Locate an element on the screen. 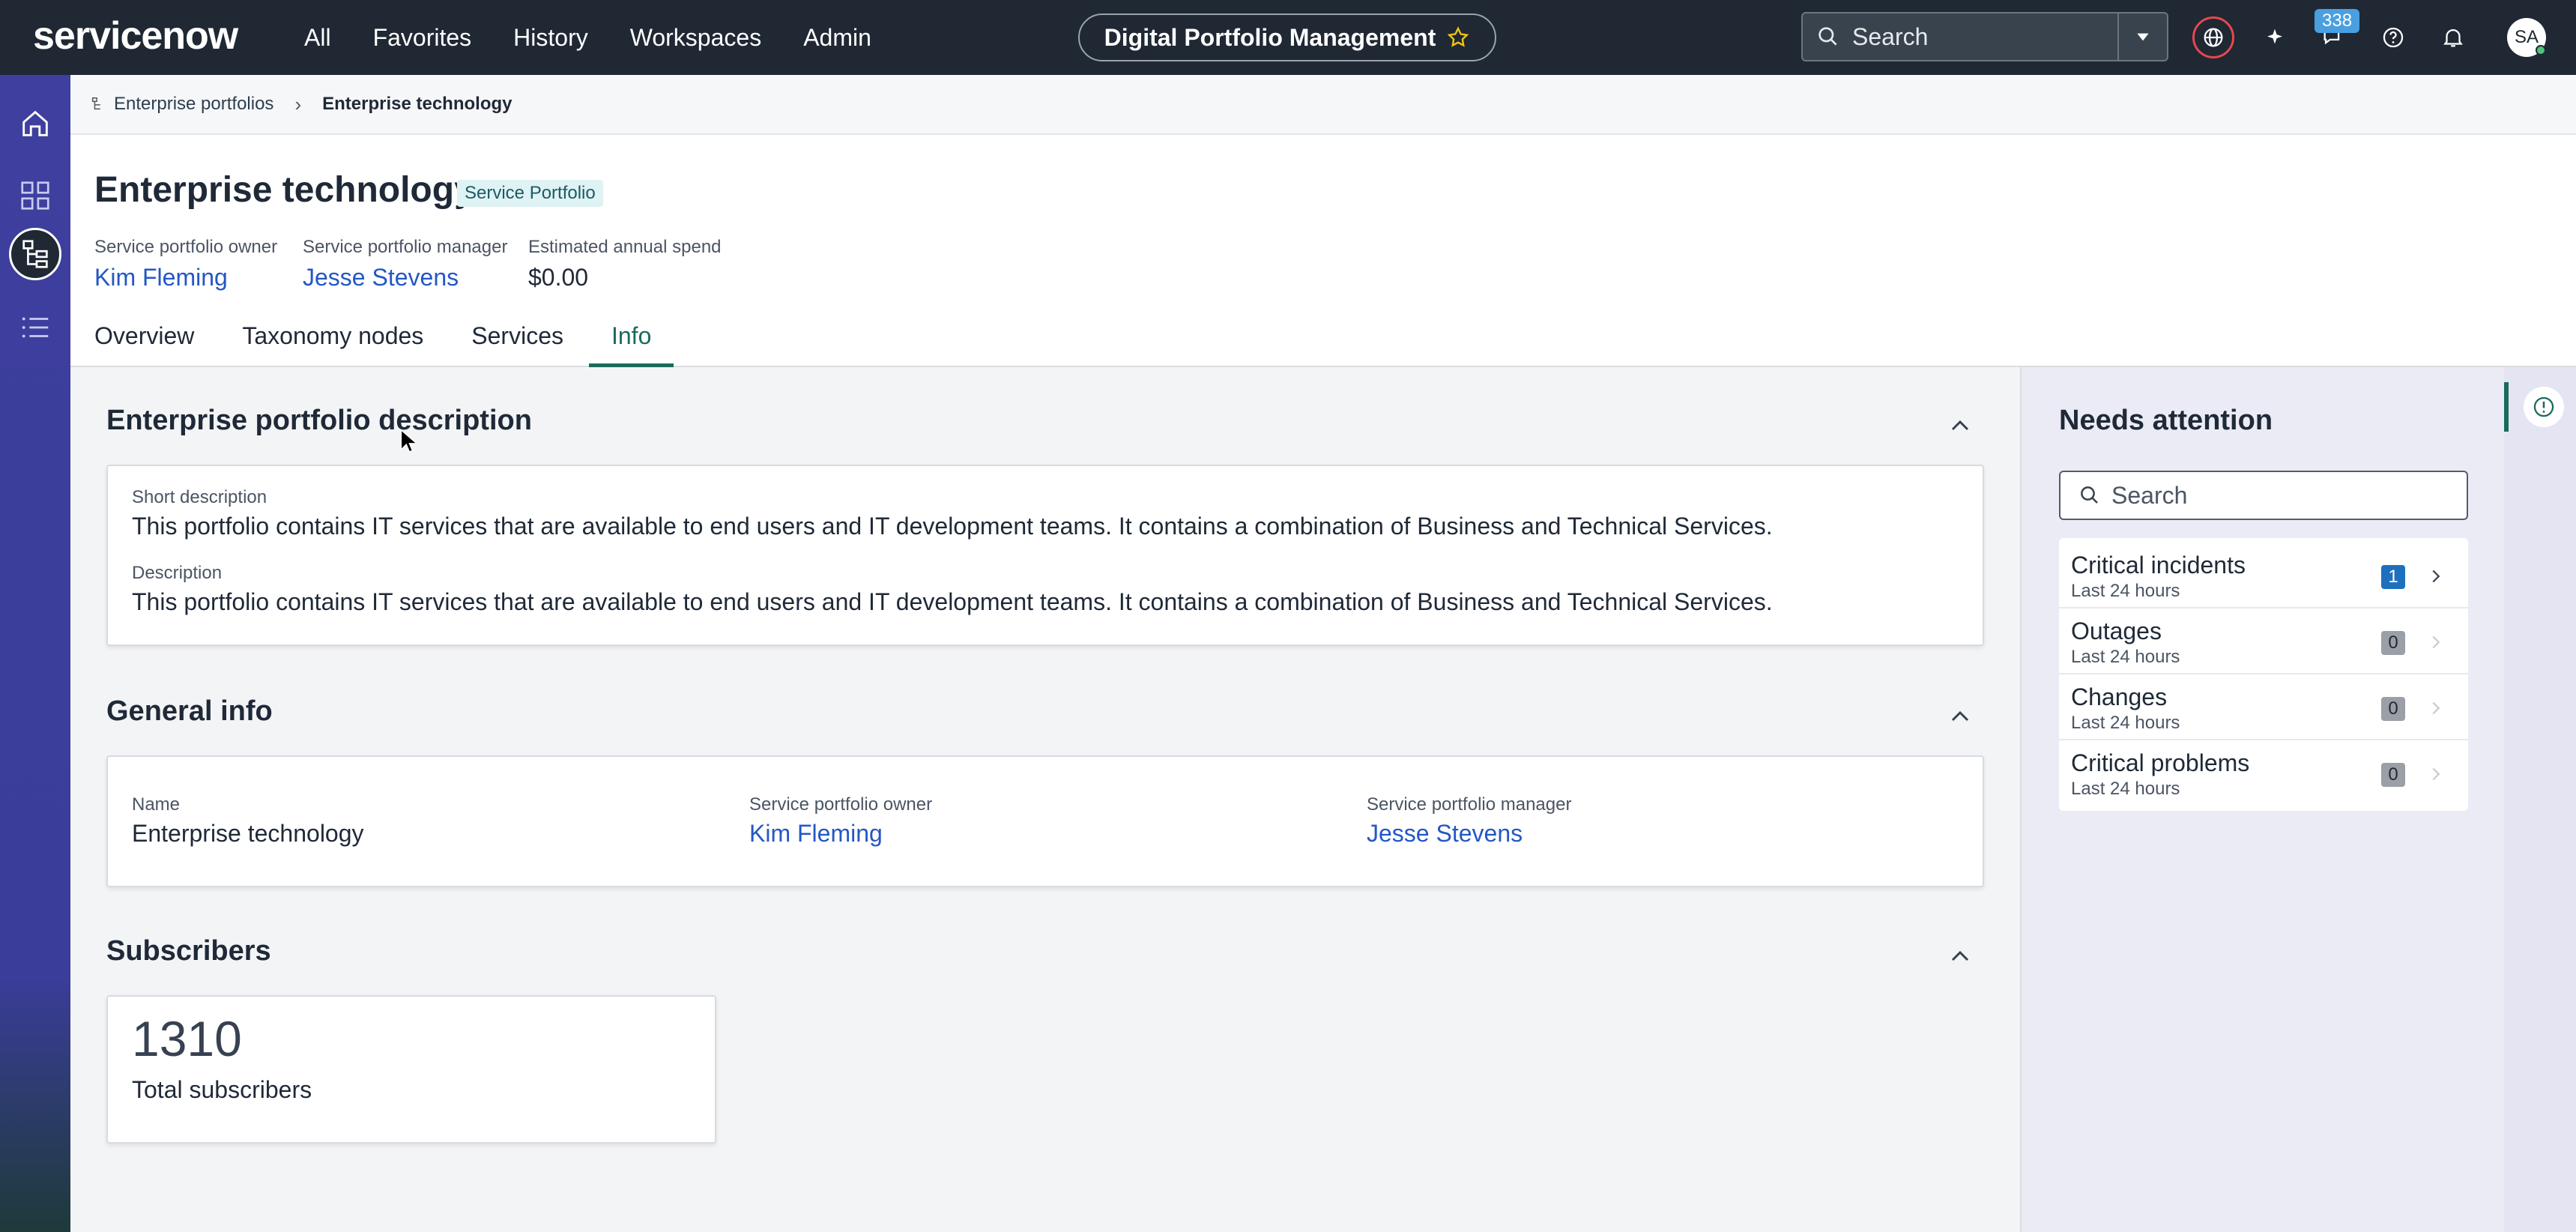 The height and width of the screenshot is (1232, 2576). servicenow-logo: servicenow is located at coordinates (135, 36).